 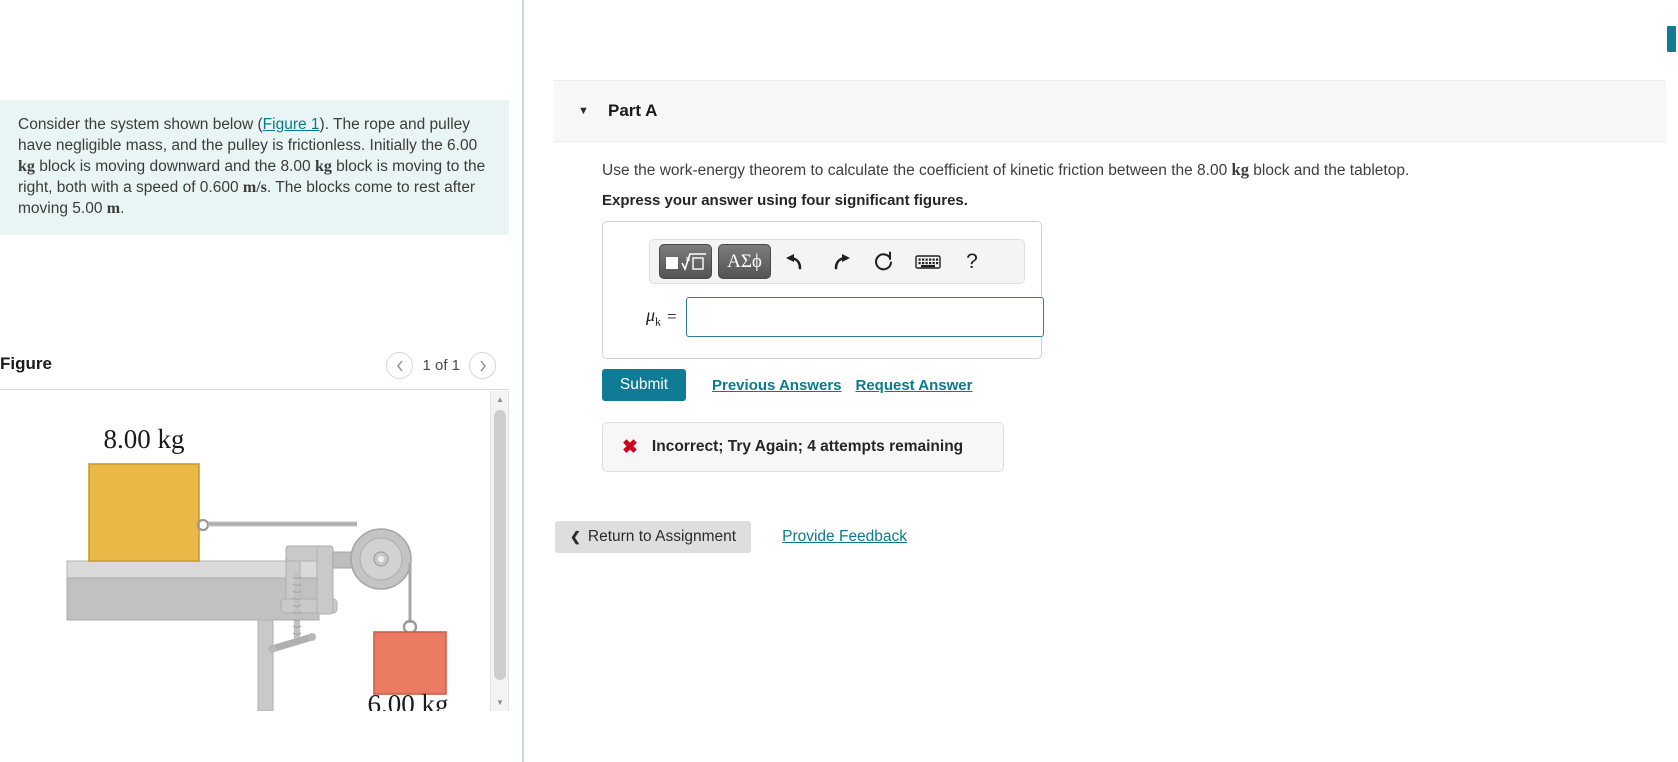 What do you see at coordinates (323, 166) in the screenshot?
I see `unit-kg-b: kg` at bounding box center [323, 166].